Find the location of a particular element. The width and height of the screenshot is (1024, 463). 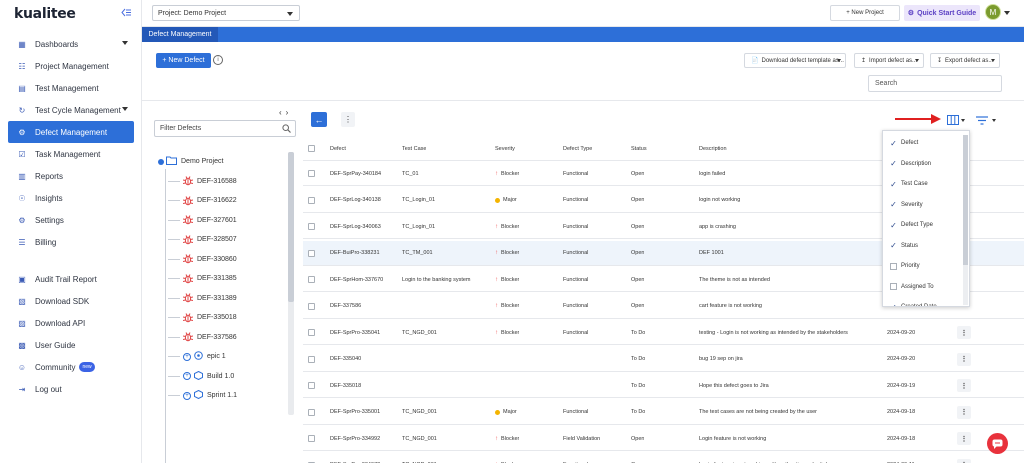

sidebar-item-download-sdk: ▧ Download SDK is located at coordinates (71, 301).